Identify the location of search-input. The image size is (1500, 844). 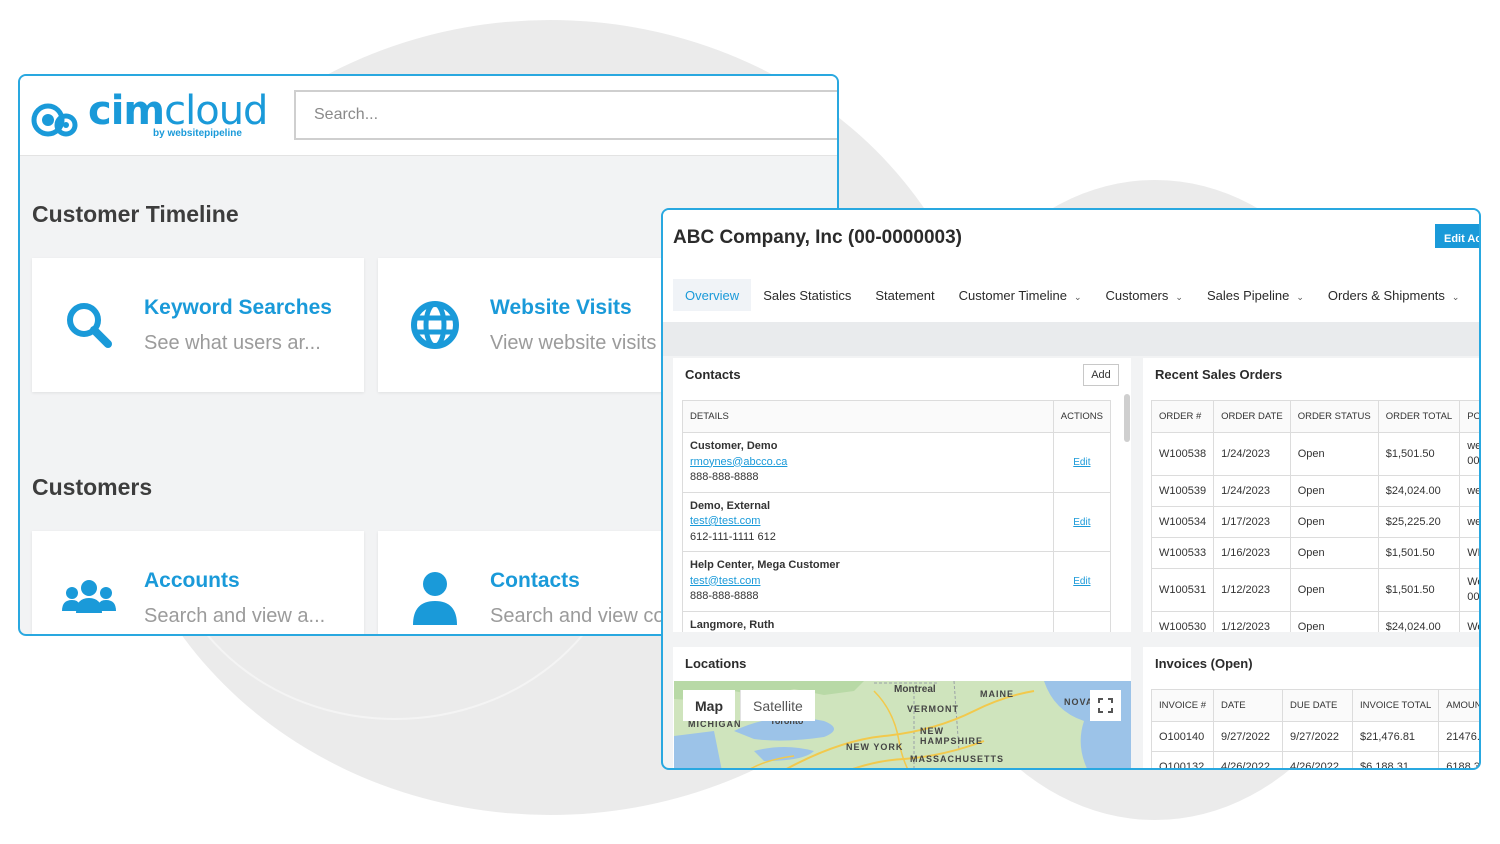
(566, 115).